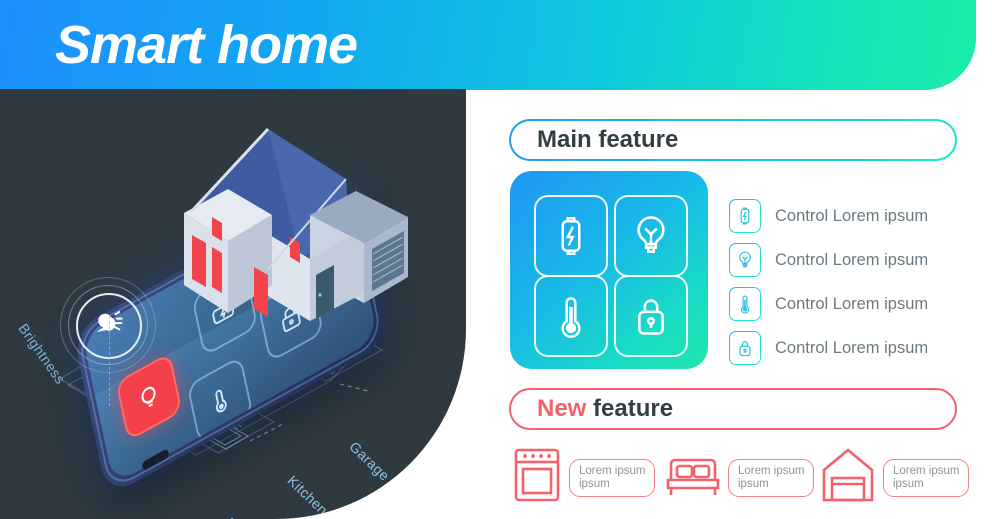 The height and width of the screenshot is (519, 992). Describe the element at coordinates (733, 140) in the screenshot. I see `main-feature-heading-pill: Main feature` at that location.